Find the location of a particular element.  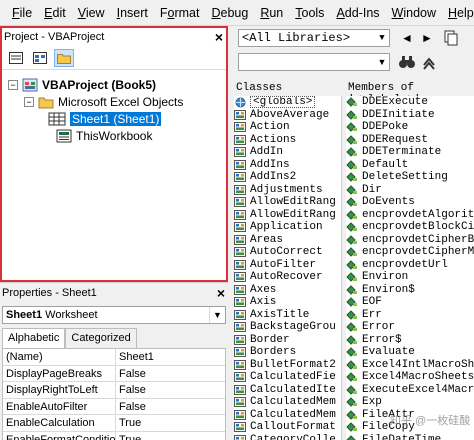

menu-item-help: Help is located at coordinates (459, 13).